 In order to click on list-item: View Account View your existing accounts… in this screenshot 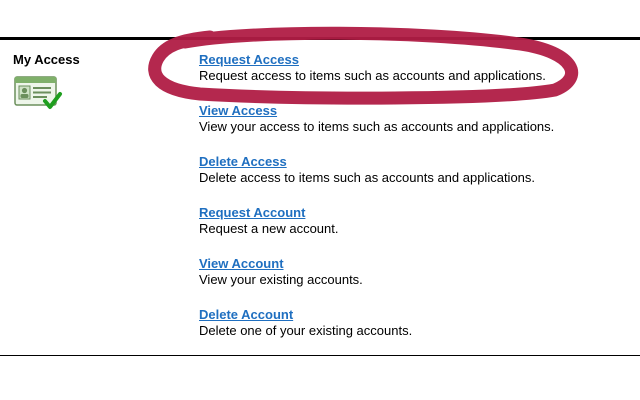, I will do `click(414, 281)`.